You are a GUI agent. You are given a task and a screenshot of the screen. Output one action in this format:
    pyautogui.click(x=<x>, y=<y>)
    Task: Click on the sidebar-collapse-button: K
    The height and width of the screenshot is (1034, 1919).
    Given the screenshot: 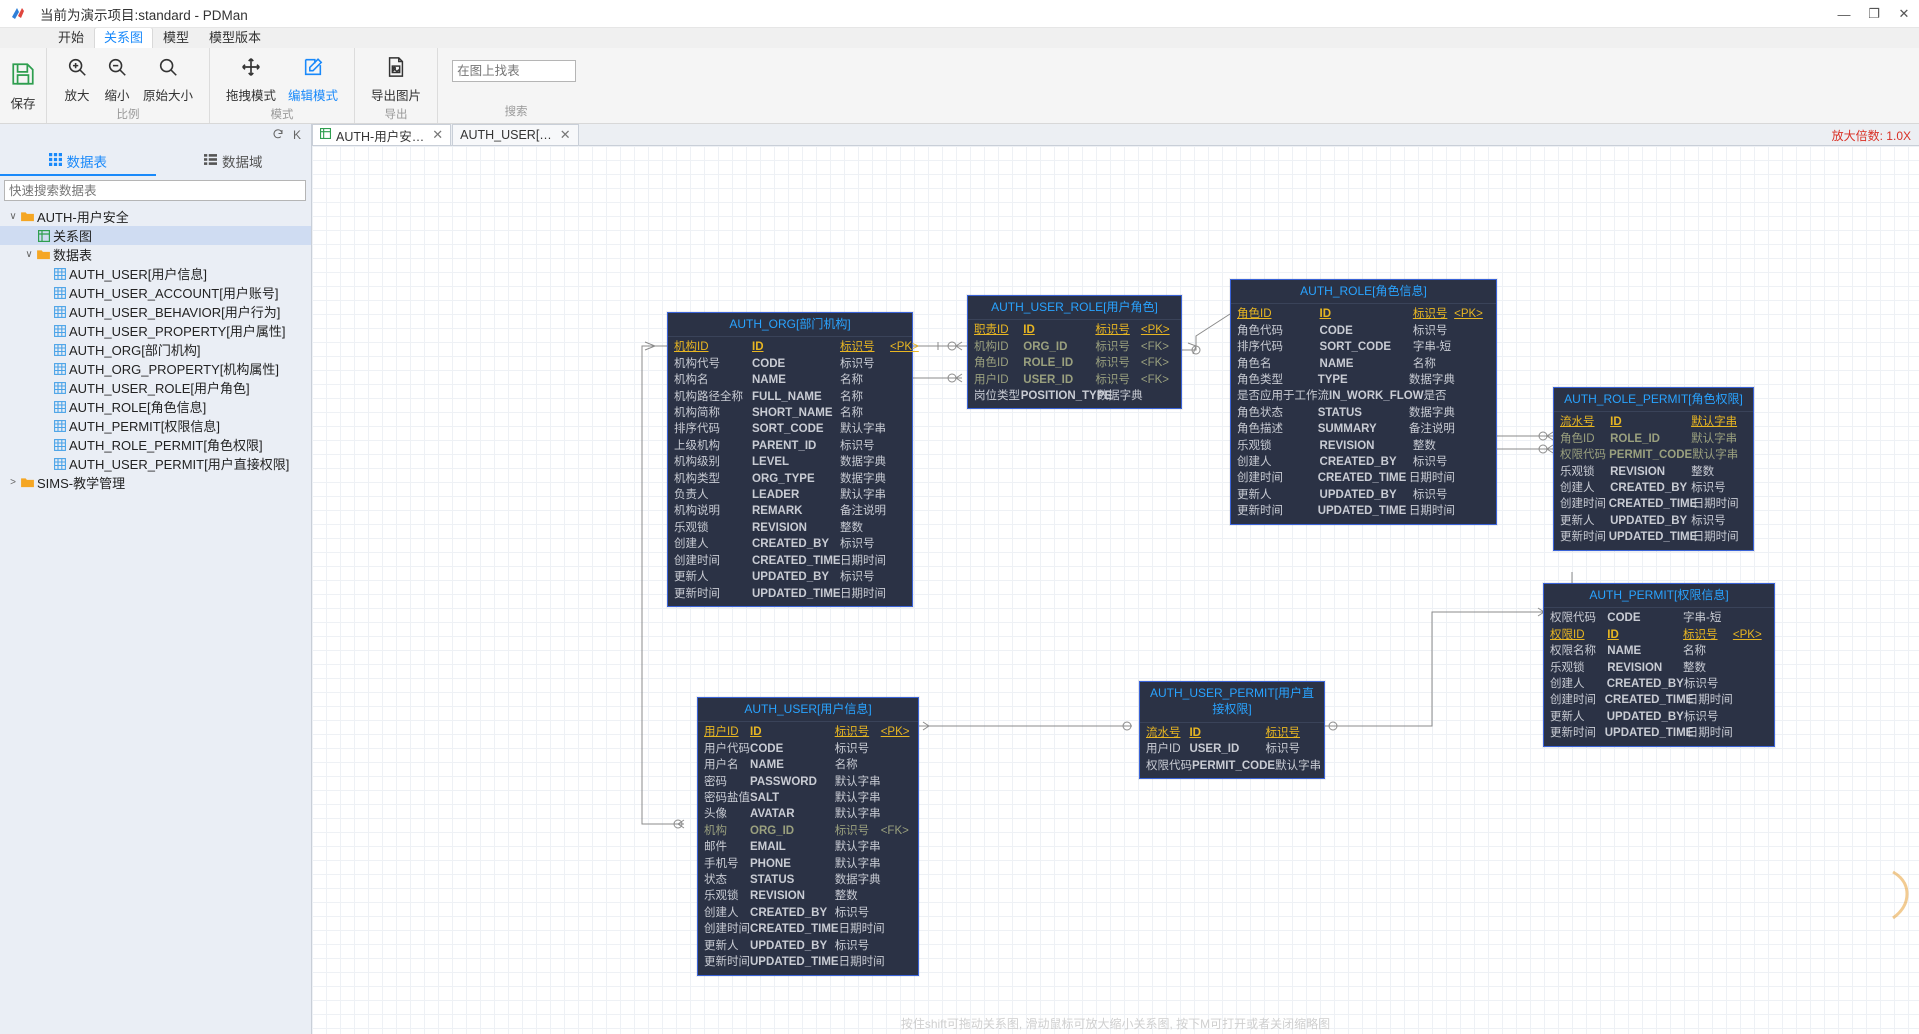 What is the action you would take?
    pyautogui.click(x=297, y=135)
    